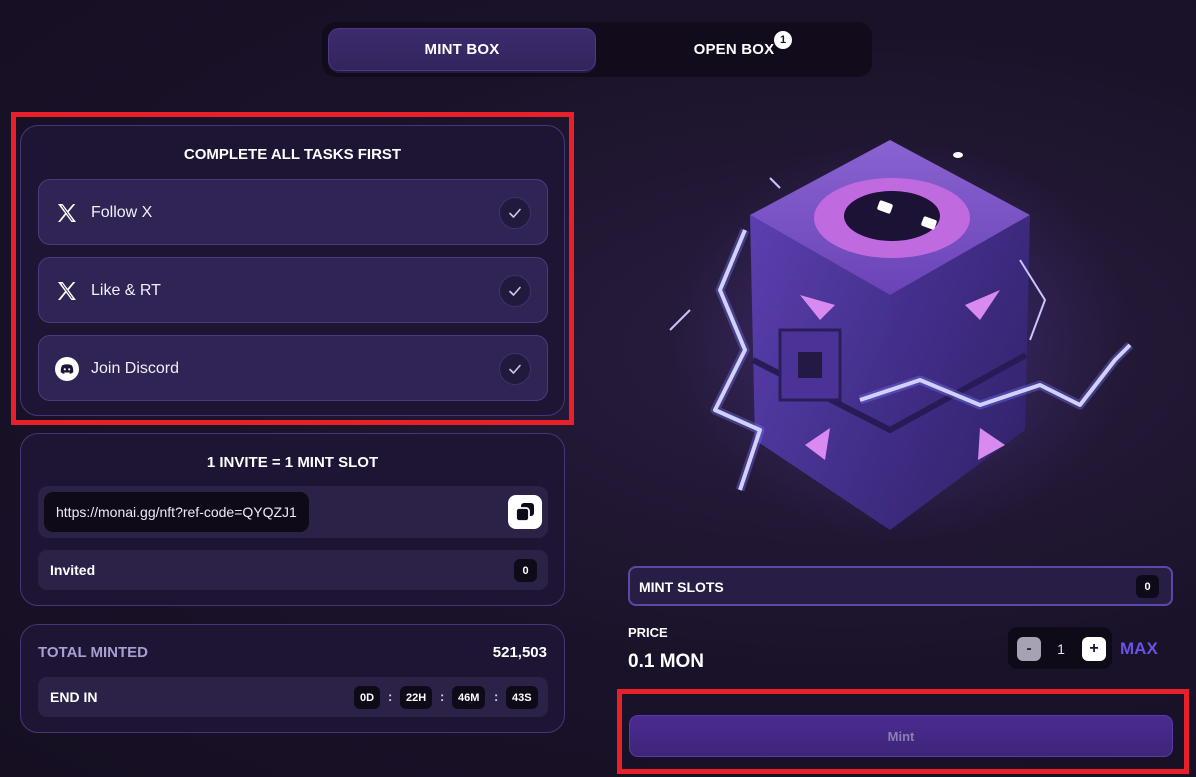 Image resolution: width=1196 pixels, height=777 pixels. I want to click on end-in-row: END IN 0D : 22H : 46M : 43S, so click(293, 697).